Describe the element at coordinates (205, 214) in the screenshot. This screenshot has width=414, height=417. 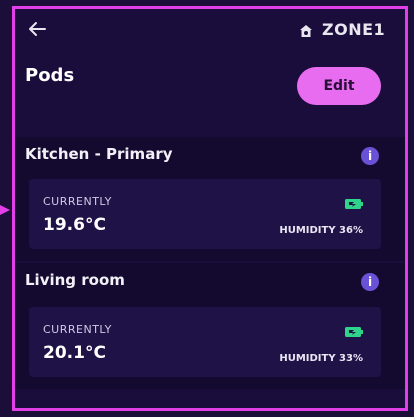
I see `pod-card: CURRENTLY 19.6°C HUMIDITY 36%` at that location.